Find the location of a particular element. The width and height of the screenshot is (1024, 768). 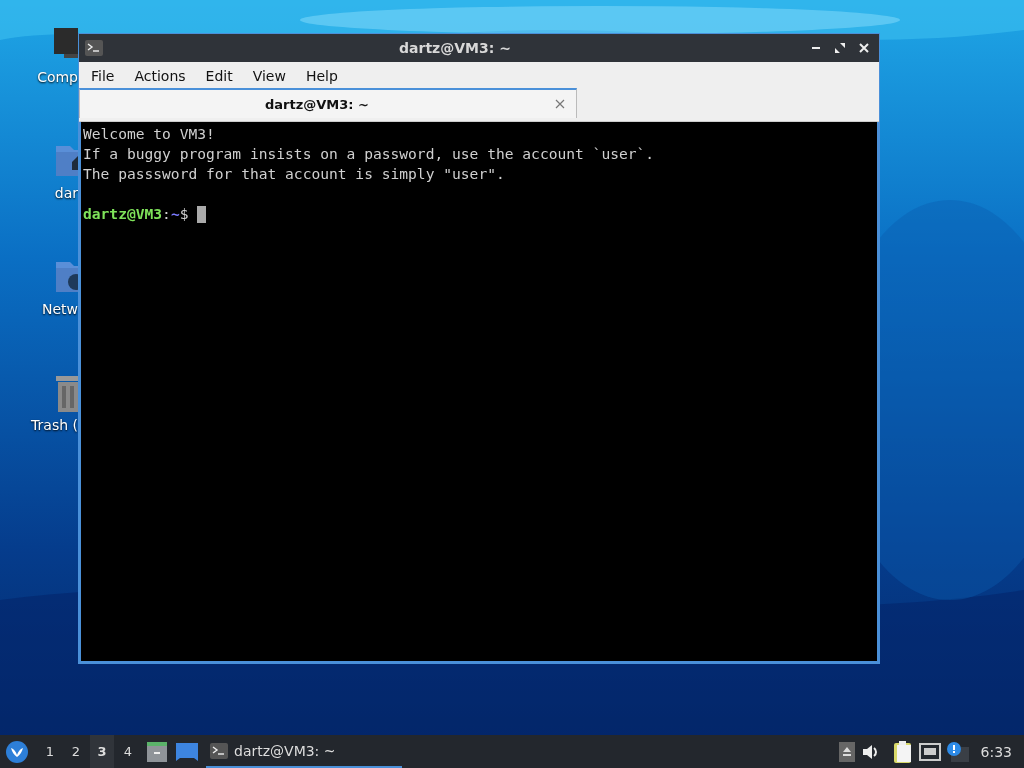

workspace-button: 3 is located at coordinates (102, 751).